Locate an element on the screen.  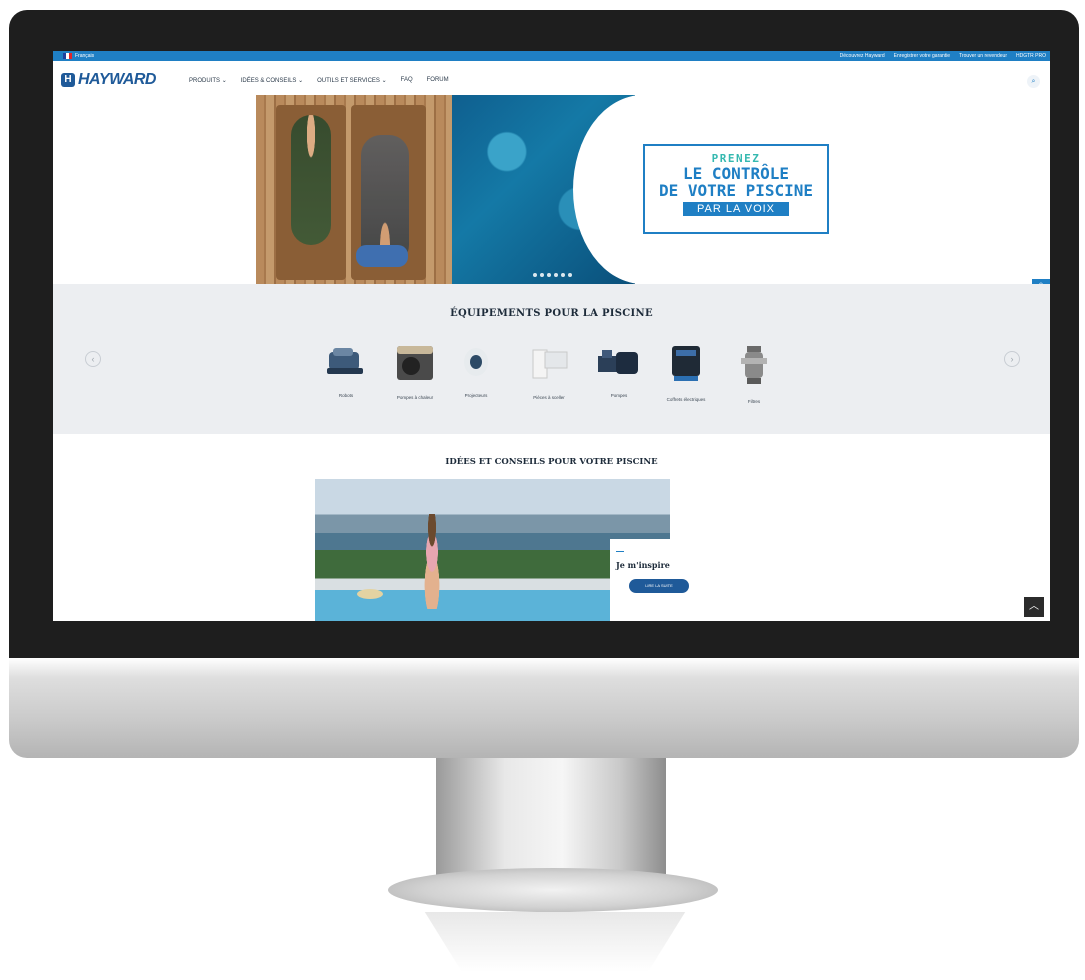
monitor-stand is located at coordinates (551, 820).